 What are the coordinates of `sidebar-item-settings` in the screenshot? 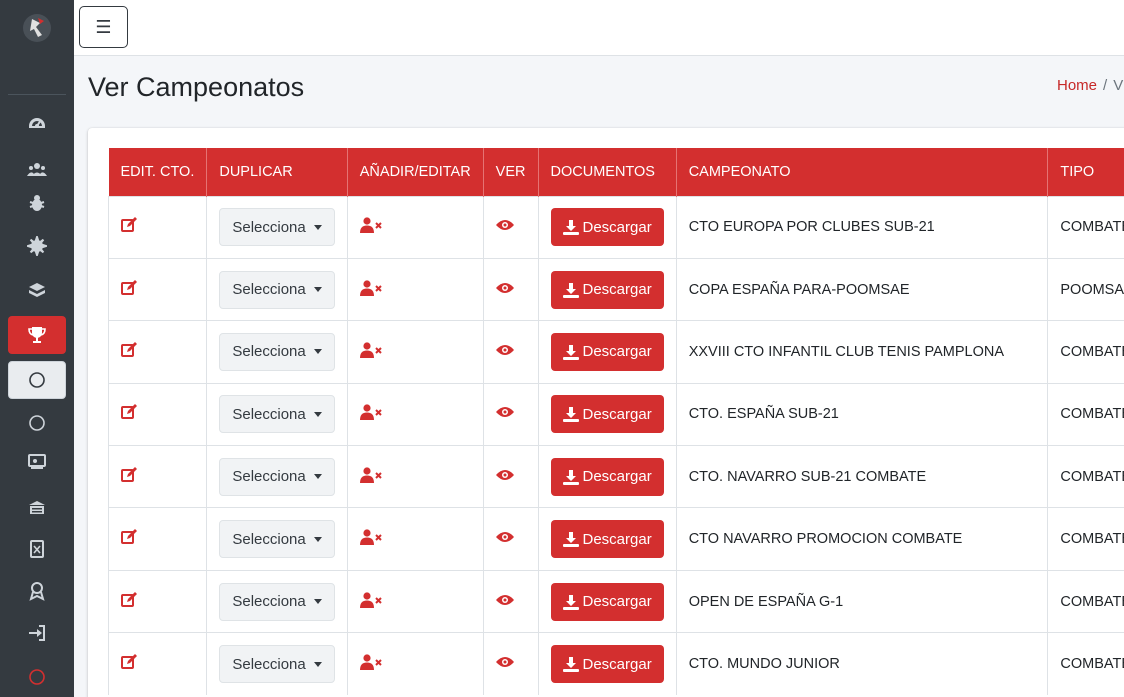 It's located at (37, 246).